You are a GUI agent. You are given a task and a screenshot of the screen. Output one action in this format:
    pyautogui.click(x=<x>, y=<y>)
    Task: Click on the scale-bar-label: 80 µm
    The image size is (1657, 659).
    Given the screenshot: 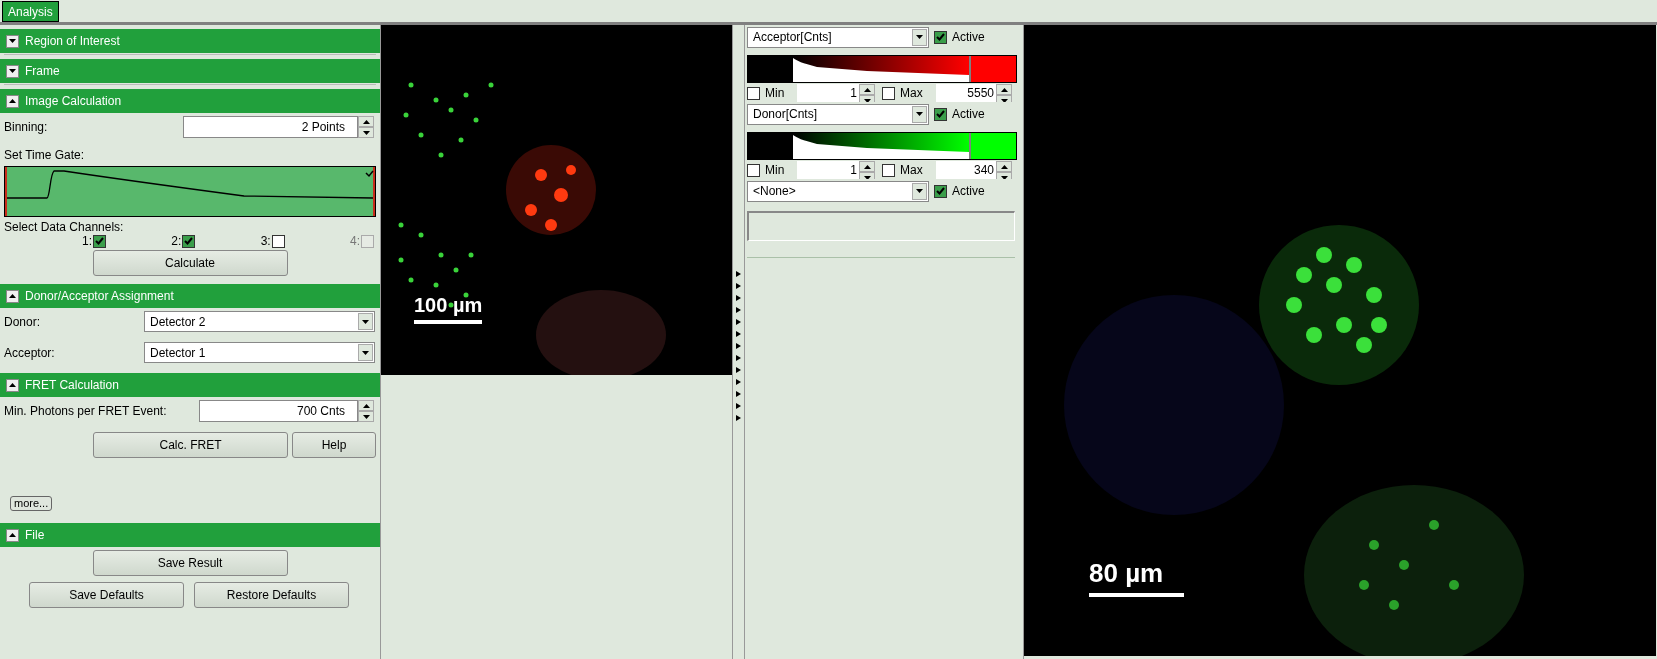 What is the action you would take?
    pyautogui.click(x=1126, y=573)
    